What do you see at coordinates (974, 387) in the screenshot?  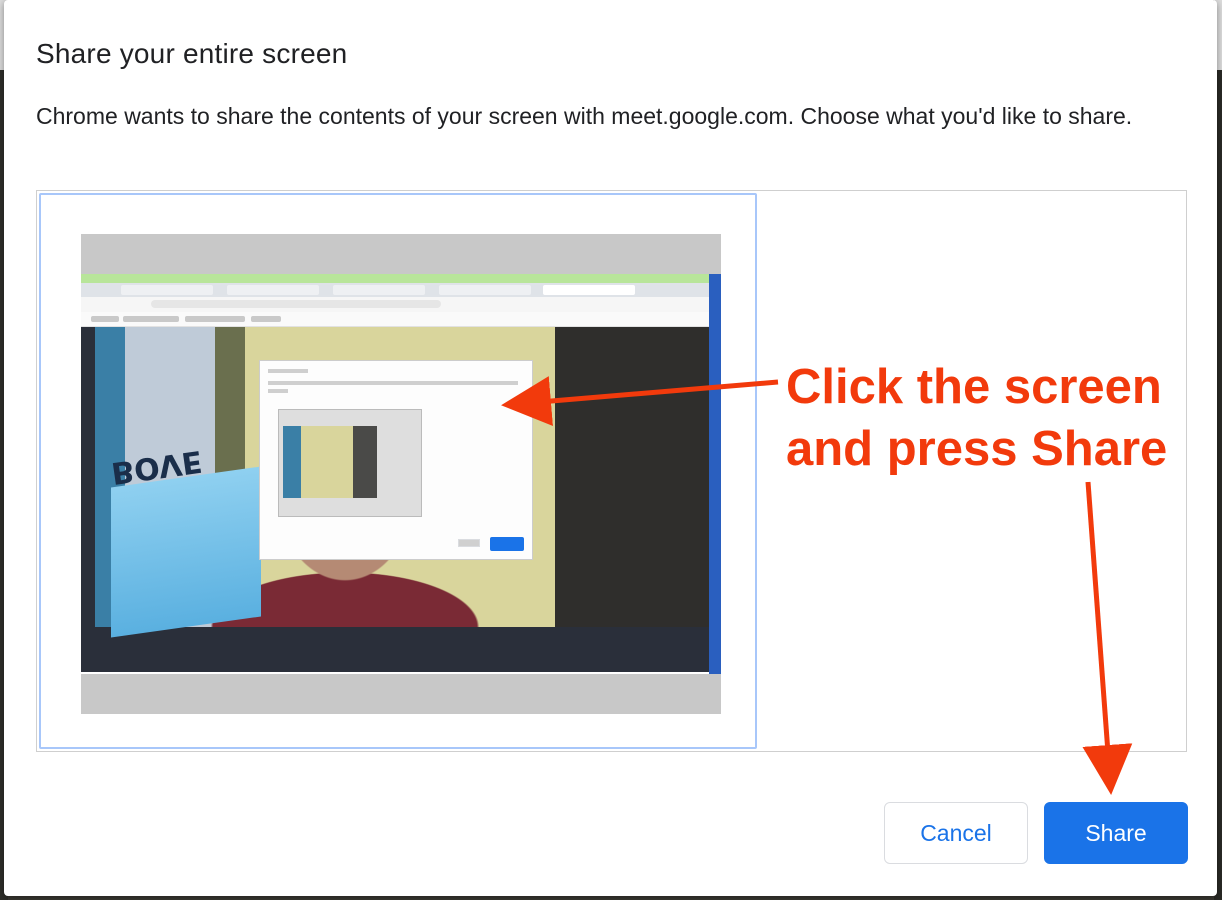 I see `annotation-line-1: Click the screen` at bounding box center [974, 387].